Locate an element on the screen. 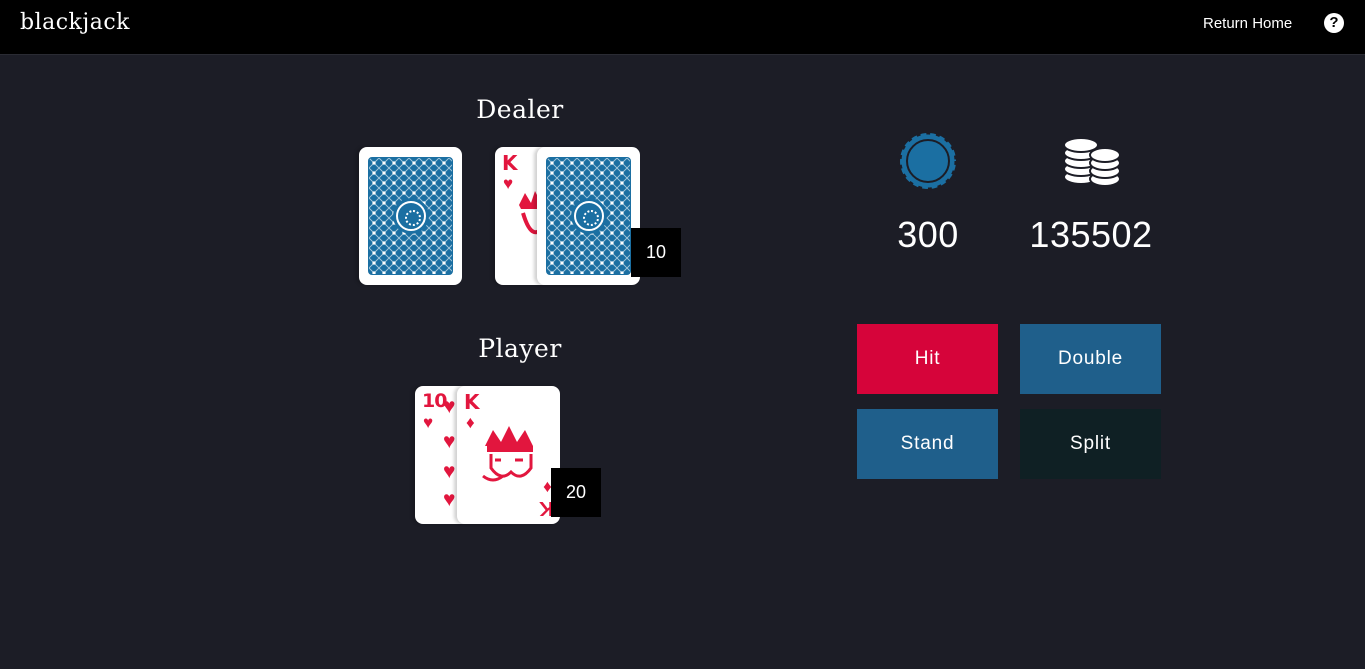 Image resolution: width=1365 pixels, height=669 pixels. dealer-score-badge: 10 is located at coordinates (656, 252).